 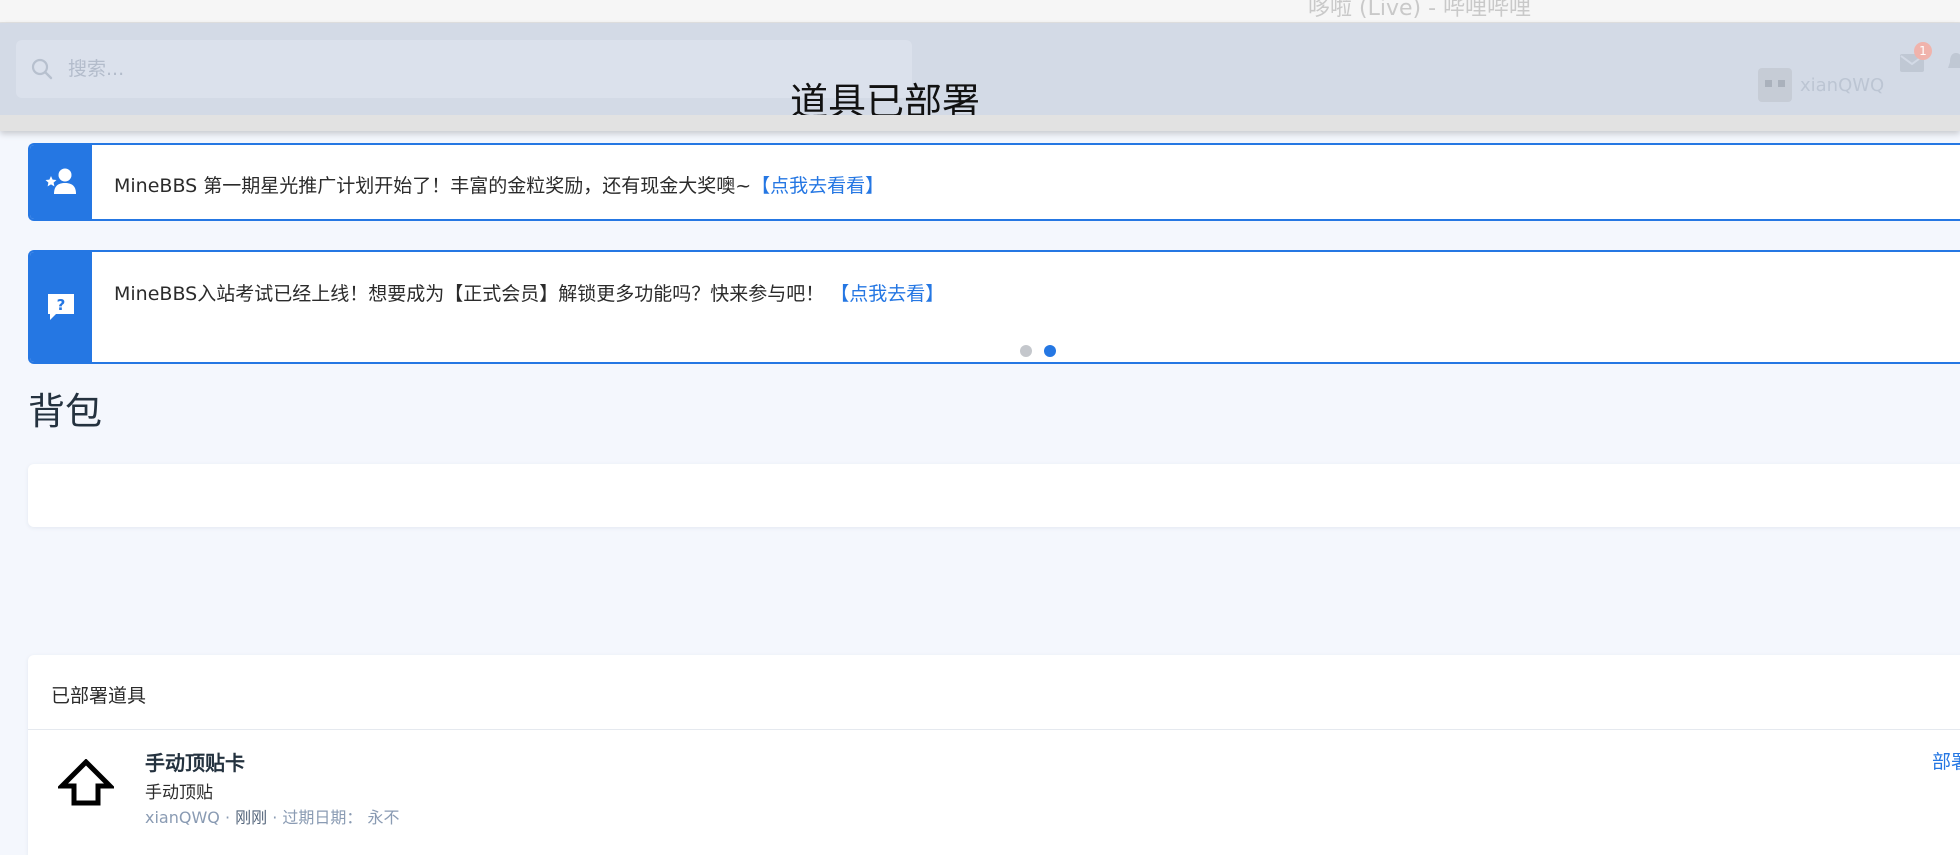 I want to click on username: xianQWQ, so click(x=1842, y=85).